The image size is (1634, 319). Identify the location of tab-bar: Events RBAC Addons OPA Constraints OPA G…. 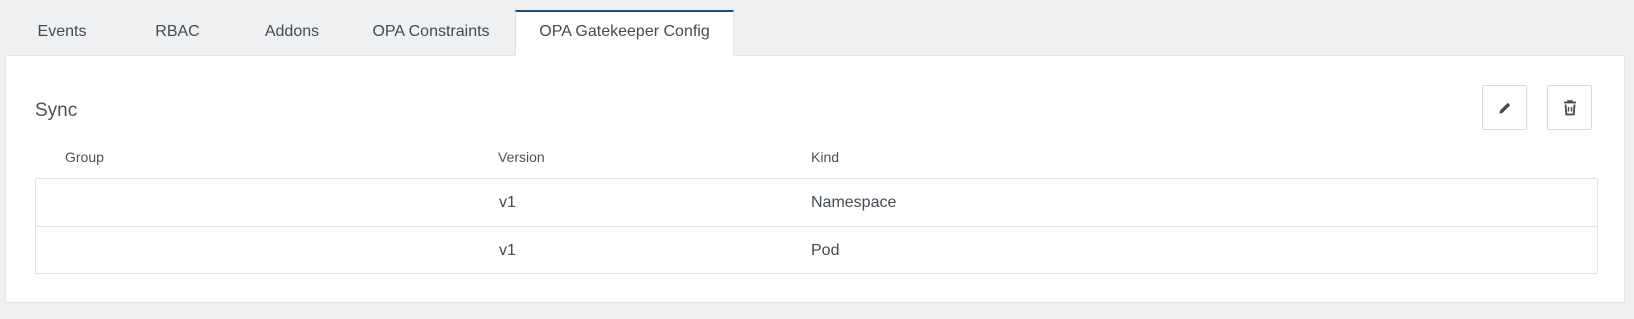
(370, 33).